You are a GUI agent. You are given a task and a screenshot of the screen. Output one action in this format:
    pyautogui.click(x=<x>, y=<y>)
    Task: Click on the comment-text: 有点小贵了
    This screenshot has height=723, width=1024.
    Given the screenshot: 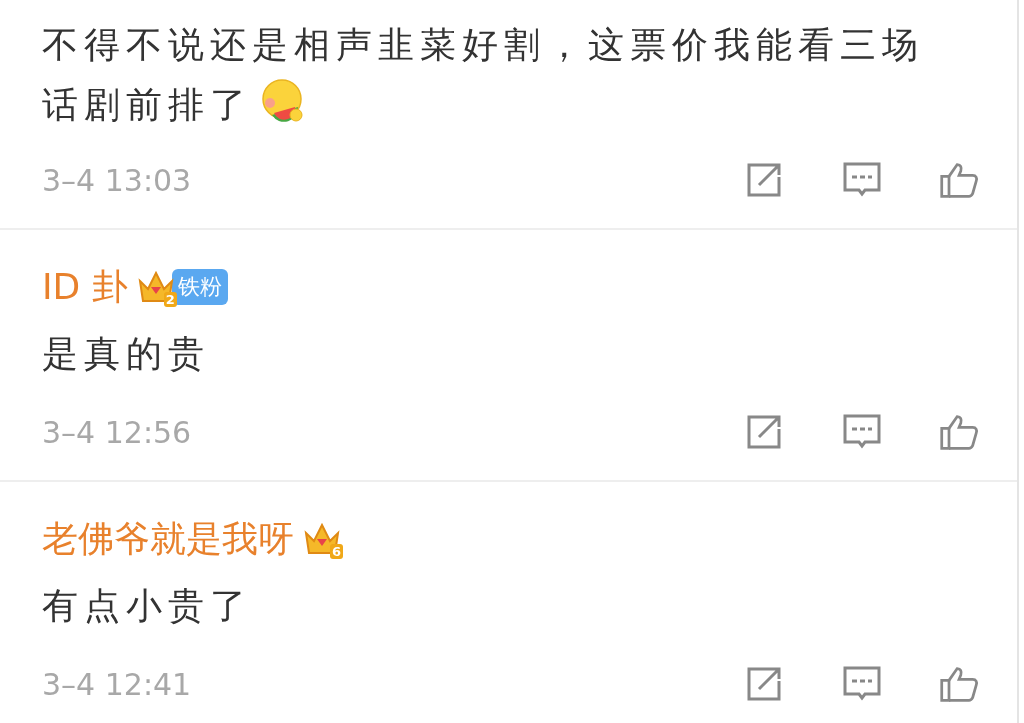 What is the action you would take?
    pyautogui.click(x=147, y=606)
    